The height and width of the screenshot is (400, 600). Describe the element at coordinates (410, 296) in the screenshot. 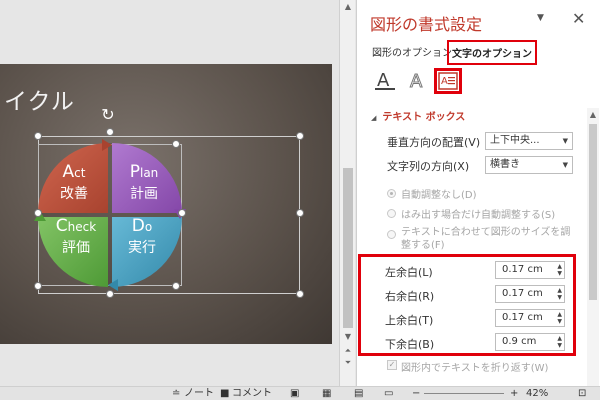

I see `right-margin-label: 右余白(R)` at that location.